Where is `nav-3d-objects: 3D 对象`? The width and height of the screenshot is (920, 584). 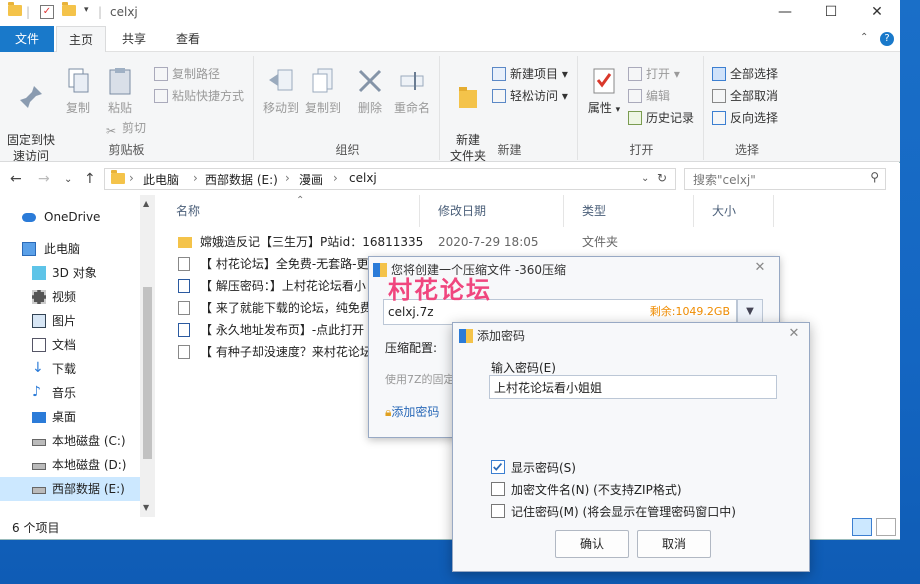 nav-3d-objects: 3D 对象 is located at coordinates (70, 273).